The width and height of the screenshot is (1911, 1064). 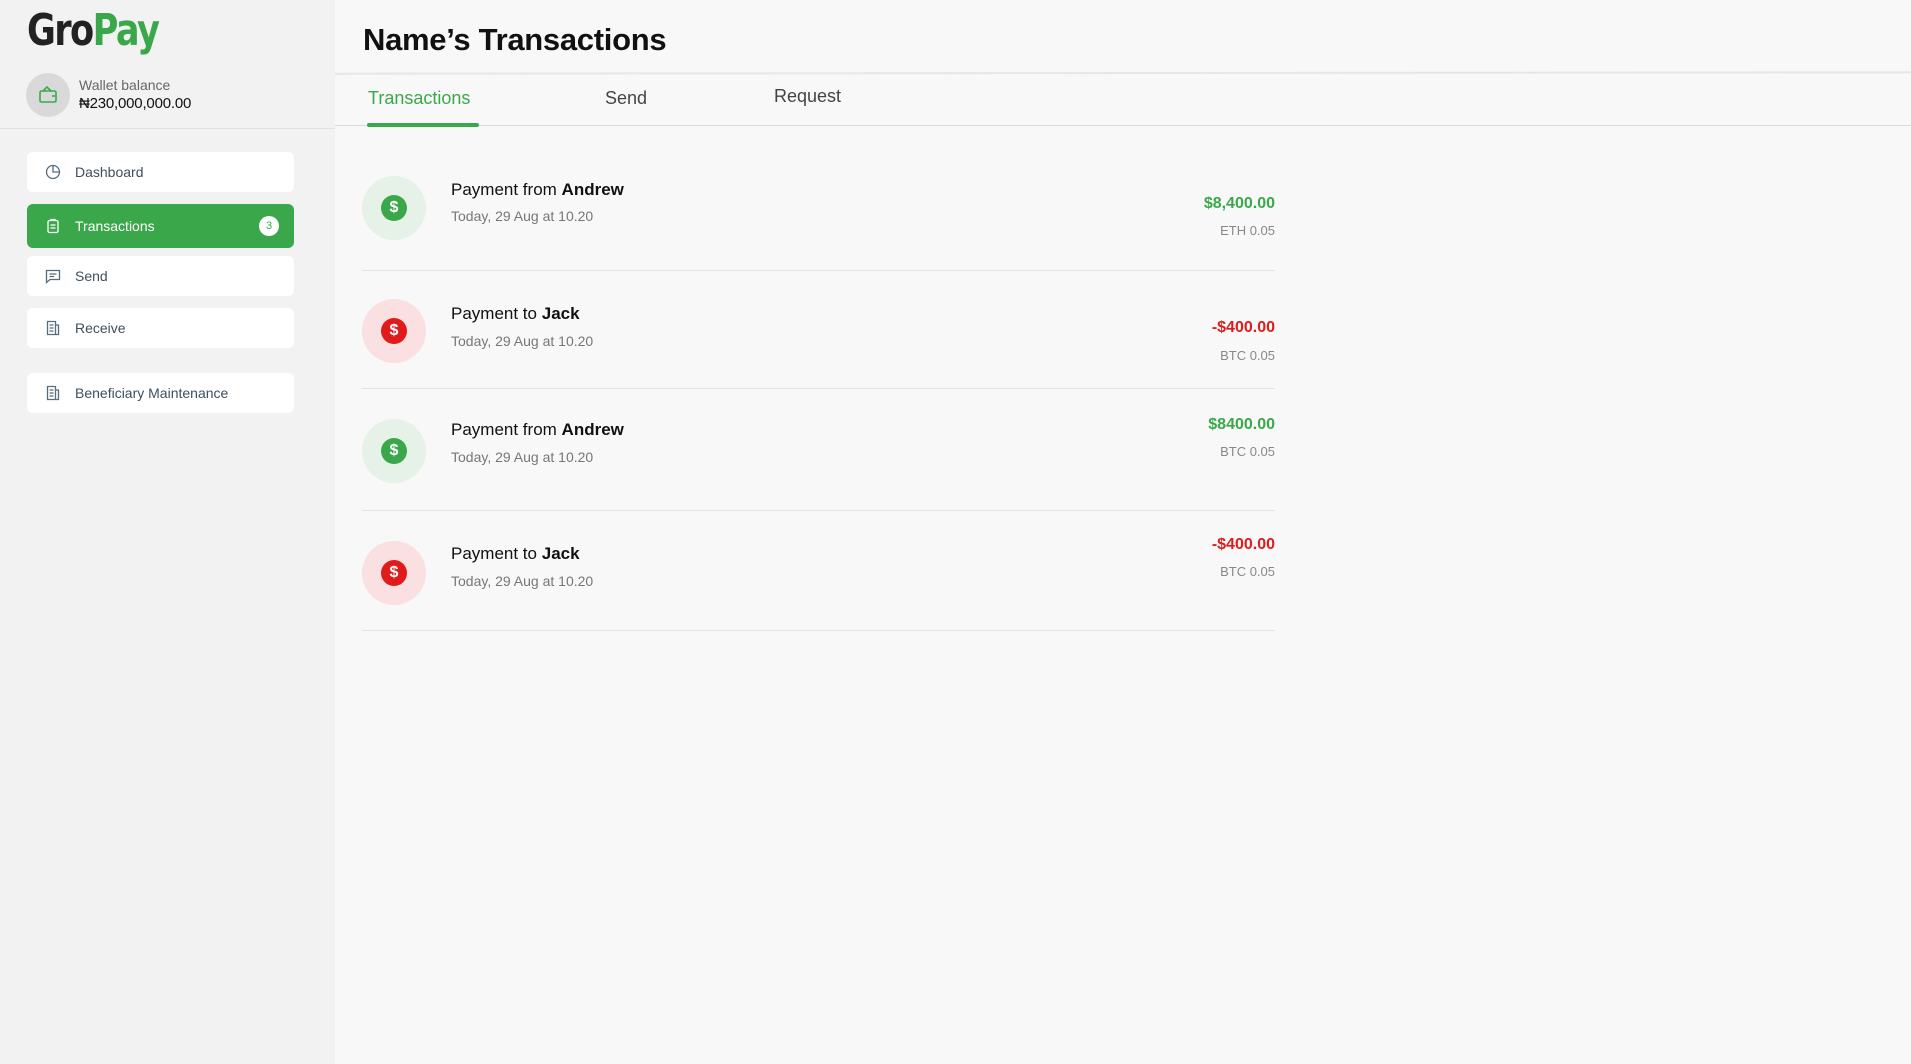 I want to click on transaction-amount: $8,400.00, so click(x=1239, y=203).